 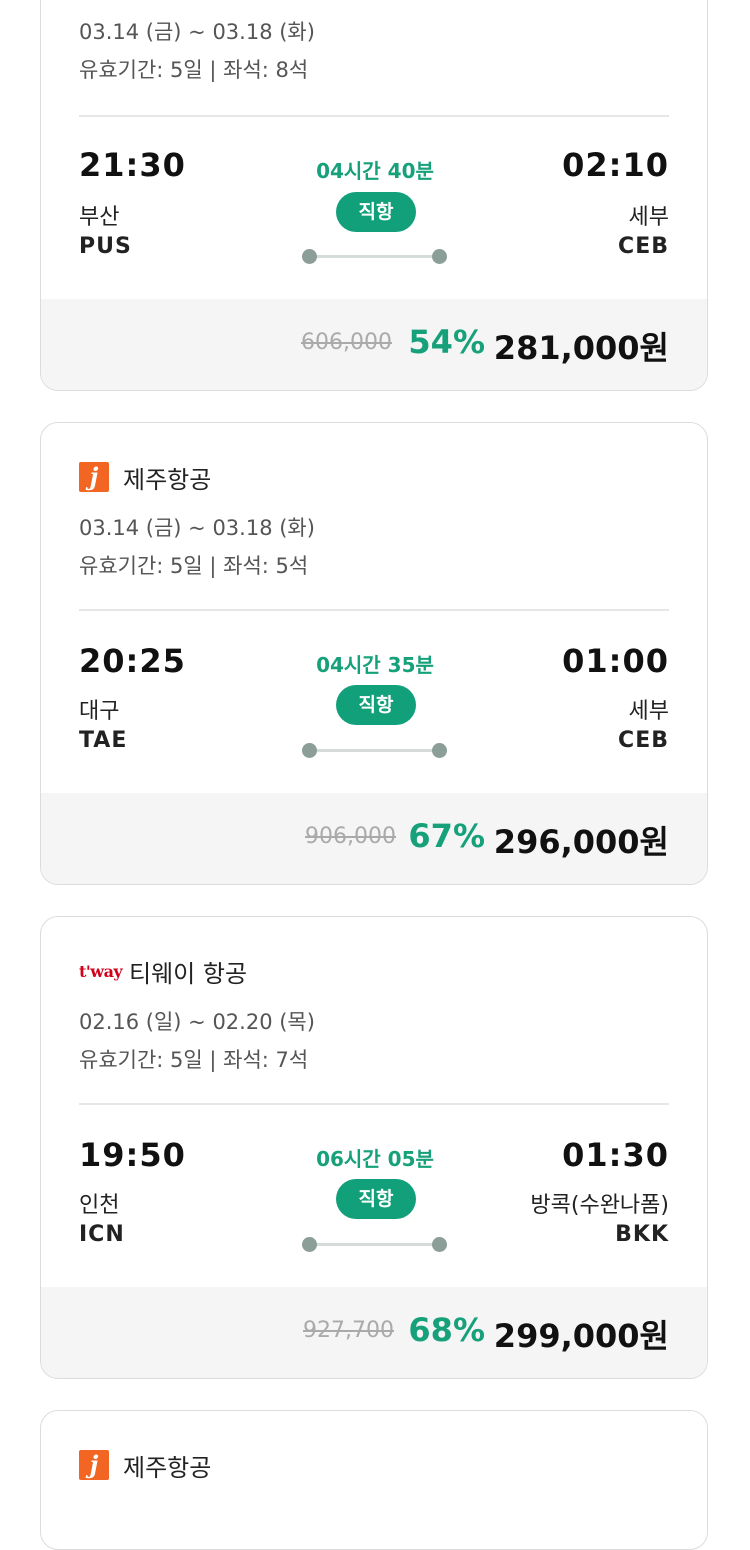 I want to click on arrival-time: 01:30, so click(x=615, y=1155).